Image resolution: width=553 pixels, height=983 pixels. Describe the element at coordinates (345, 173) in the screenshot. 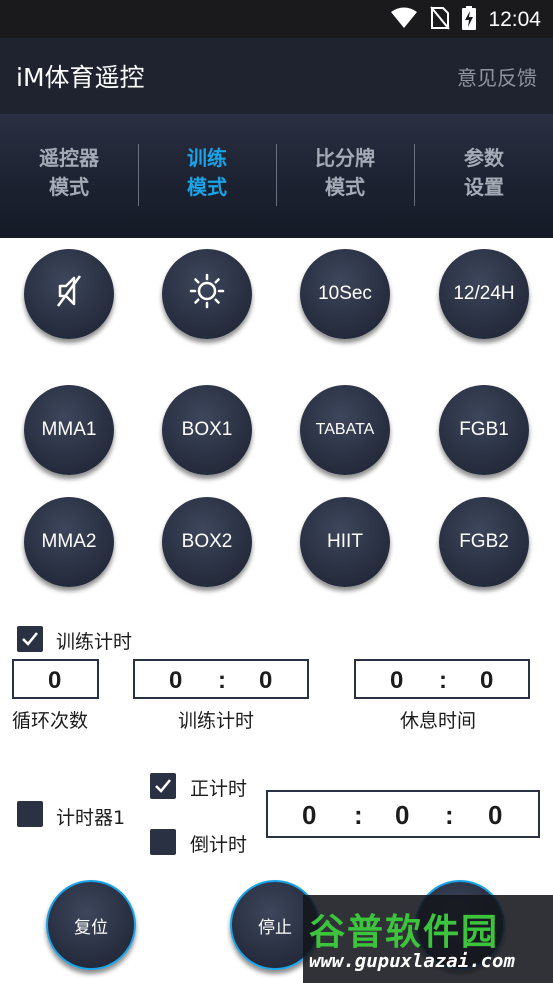

I see `tab-scoreboard-mode: 比分牌 模式` at that location.